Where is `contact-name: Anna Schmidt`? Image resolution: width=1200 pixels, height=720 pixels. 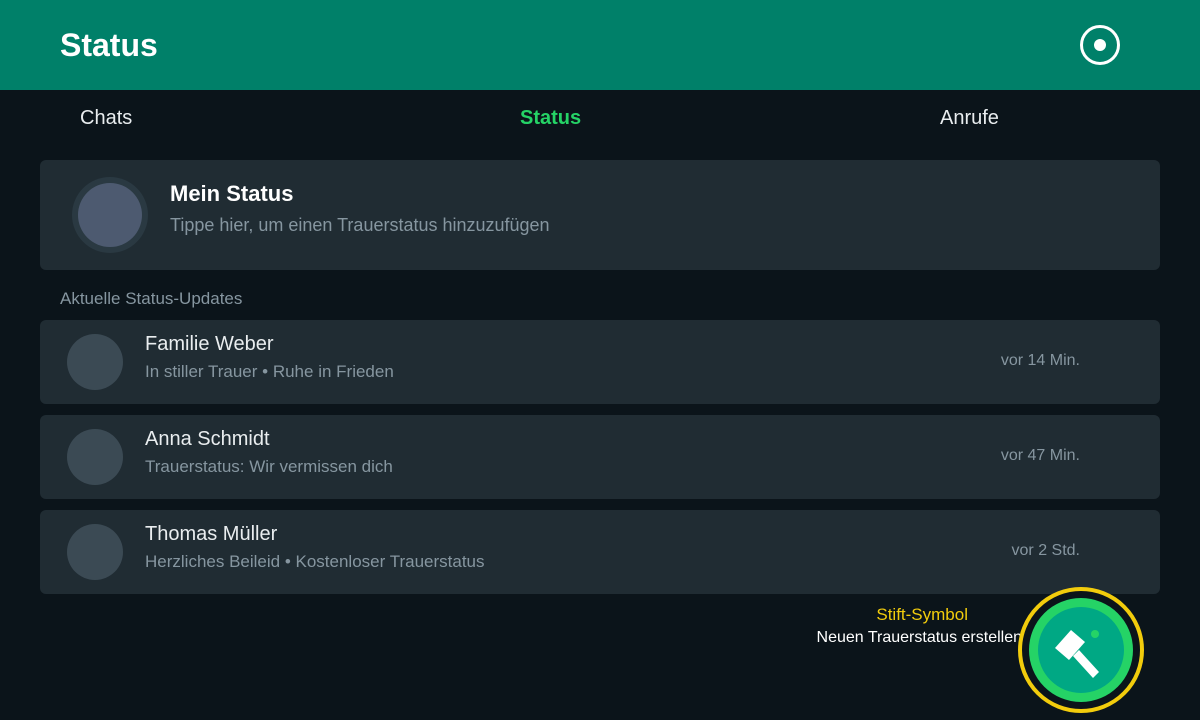
contact-name: Anna Schmidt is located at coordinates (207, 439).